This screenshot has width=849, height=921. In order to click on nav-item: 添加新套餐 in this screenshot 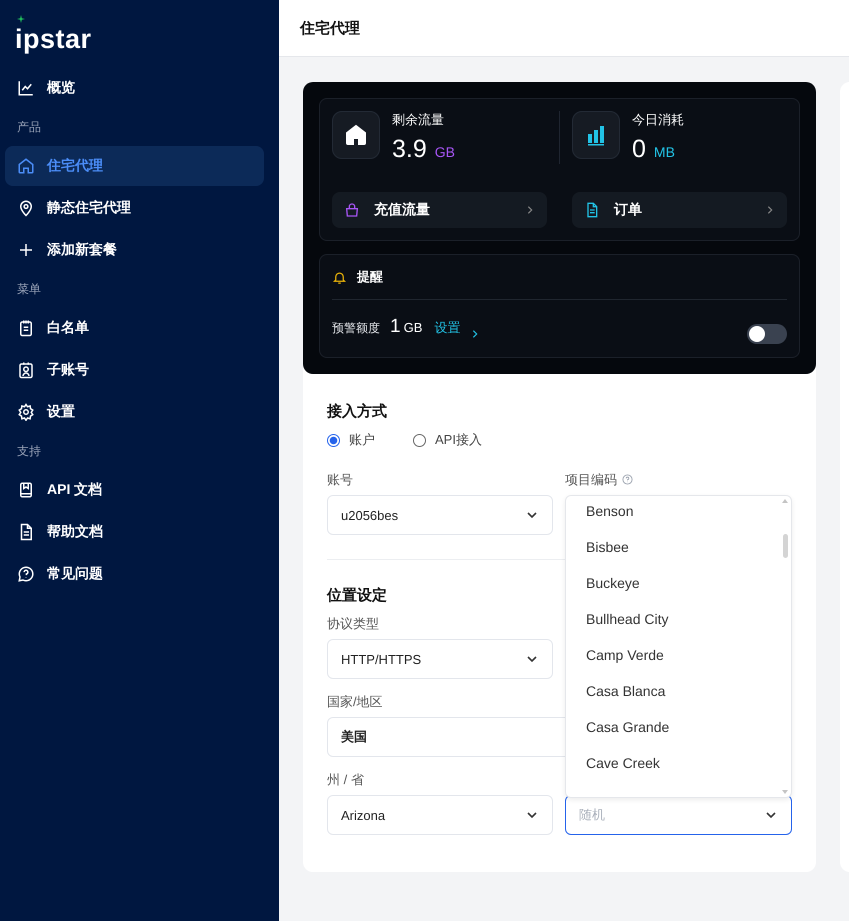, I will do `click(134, 250)`.